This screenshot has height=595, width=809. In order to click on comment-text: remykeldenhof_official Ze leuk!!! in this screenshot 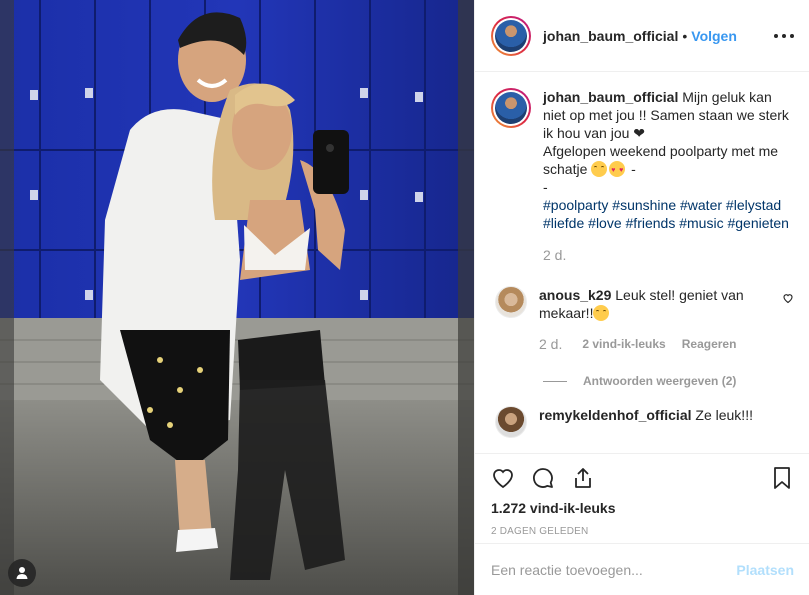, I will do `click(656, 422)`.